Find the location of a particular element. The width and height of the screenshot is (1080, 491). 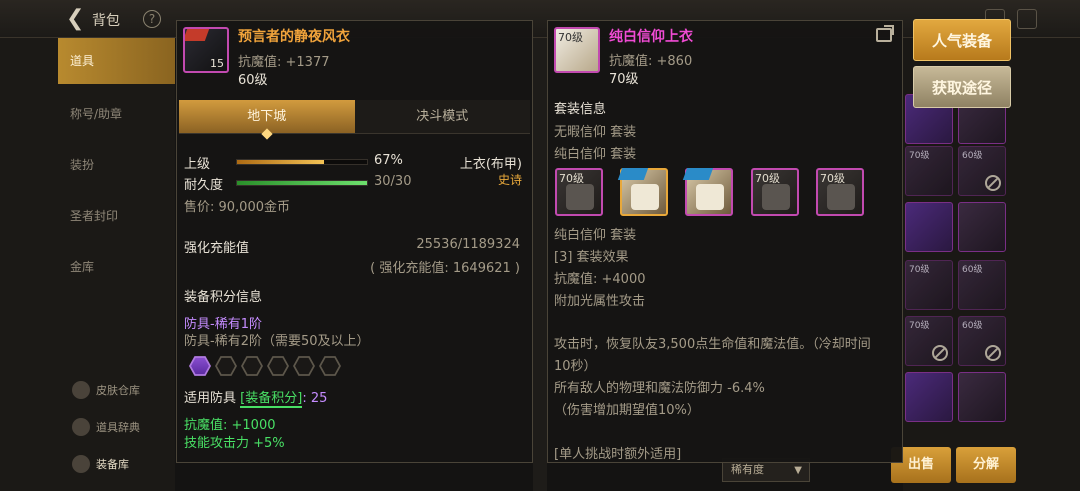

sidebar-tab-titles: 称号/助章 is located at coordinates (116, 114).